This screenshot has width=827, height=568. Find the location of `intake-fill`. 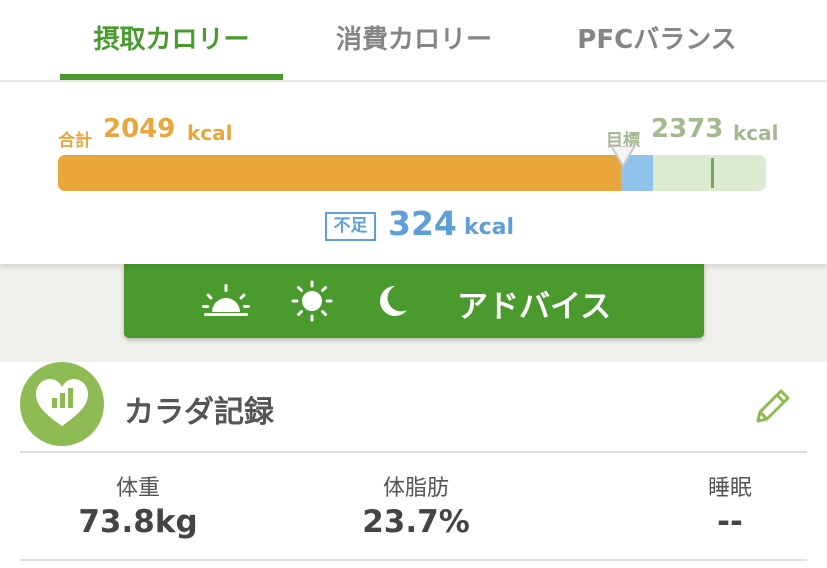

intake-fill is located at coordinates (339, 173).